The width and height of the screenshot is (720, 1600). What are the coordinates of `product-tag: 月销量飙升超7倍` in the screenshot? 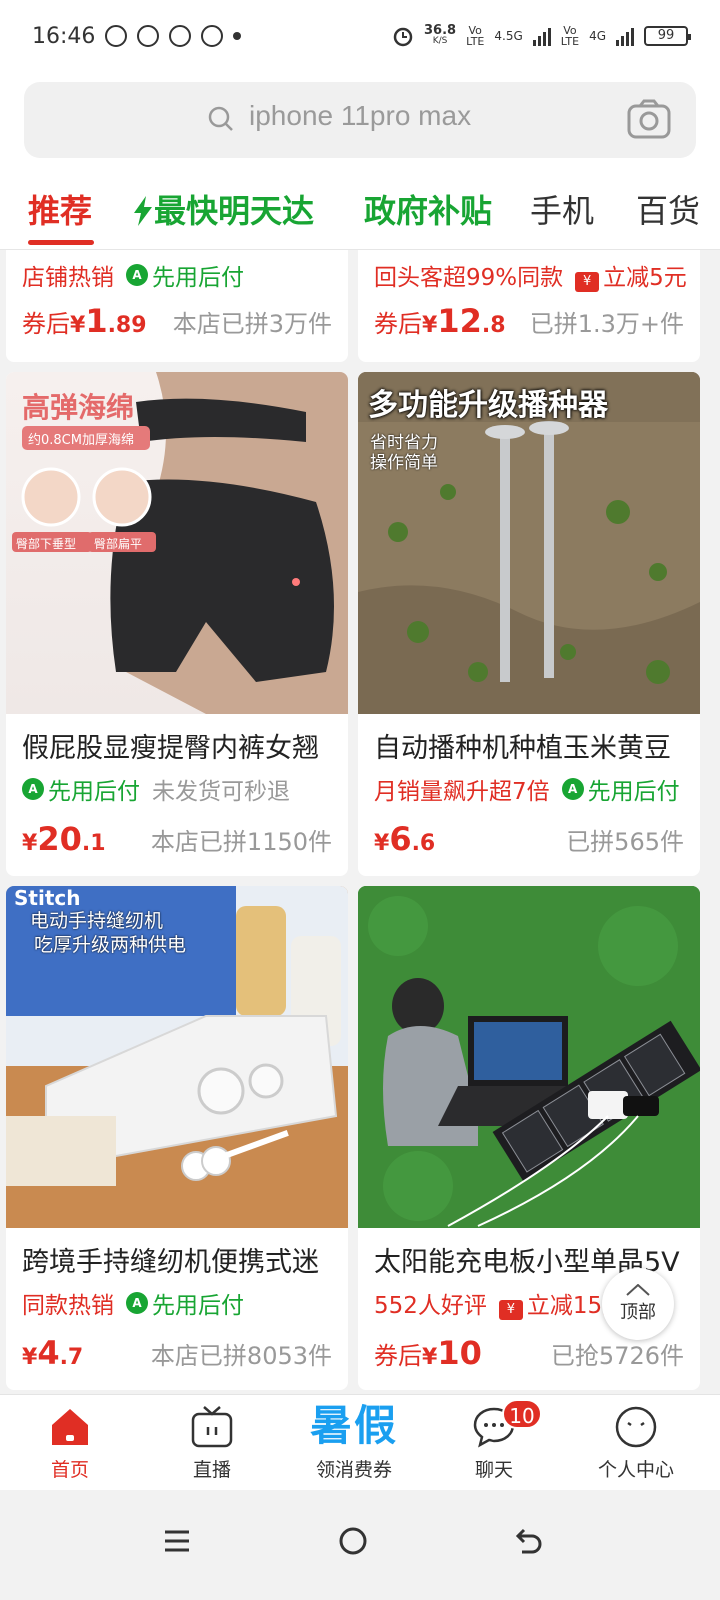 It's located at (462, 792).